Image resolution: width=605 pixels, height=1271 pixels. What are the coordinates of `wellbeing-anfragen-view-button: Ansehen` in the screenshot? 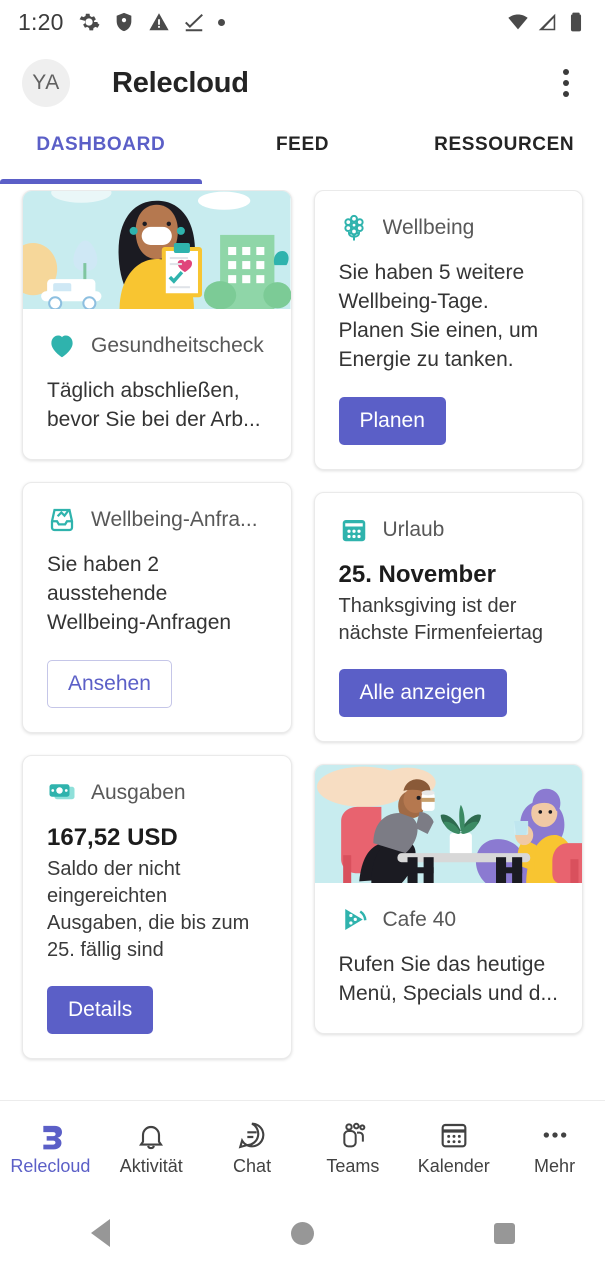 It's located at (109, 683).